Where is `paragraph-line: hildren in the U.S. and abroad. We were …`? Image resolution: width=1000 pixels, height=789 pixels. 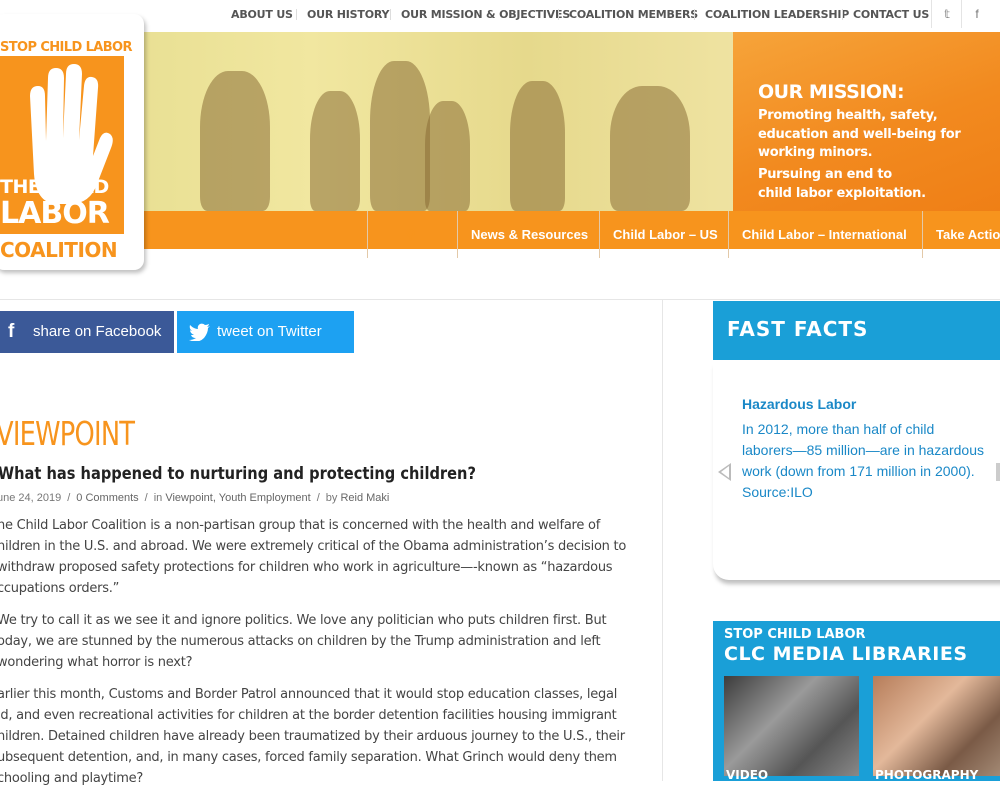
paragraph-line: hildren in the U.S. and abroad. We were … is located at coordinates (313, 546).